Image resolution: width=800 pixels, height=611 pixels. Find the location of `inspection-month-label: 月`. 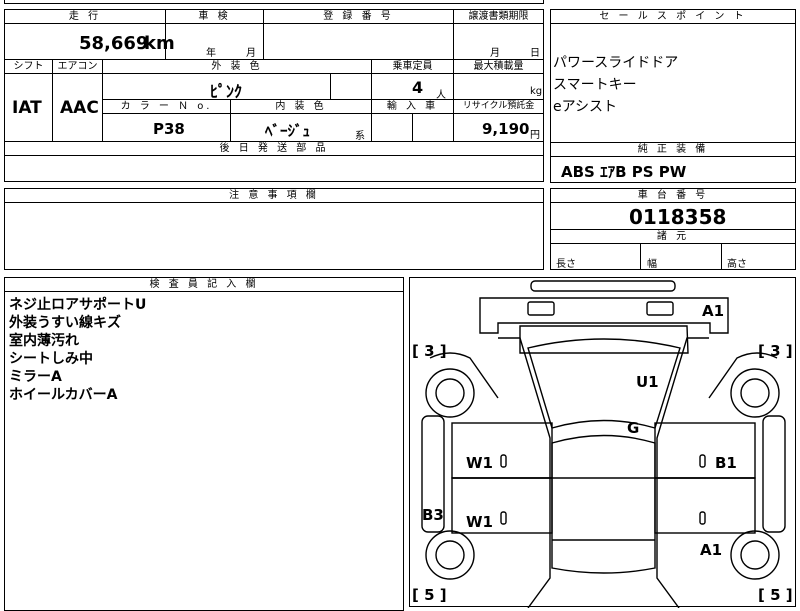

inspection-month-label: 月 is located at coordinates (251, 53).